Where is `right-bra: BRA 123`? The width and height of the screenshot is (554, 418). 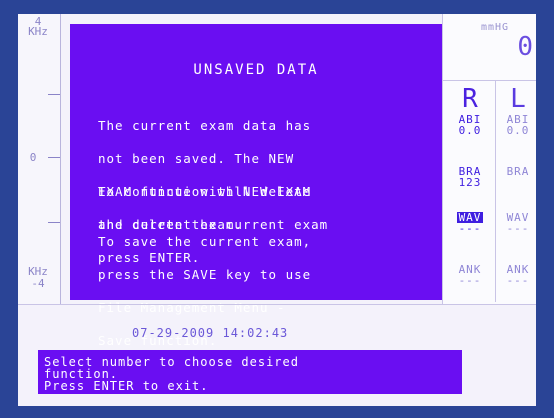
right-bra: BRA 123 is located at coordinates (470, 177).